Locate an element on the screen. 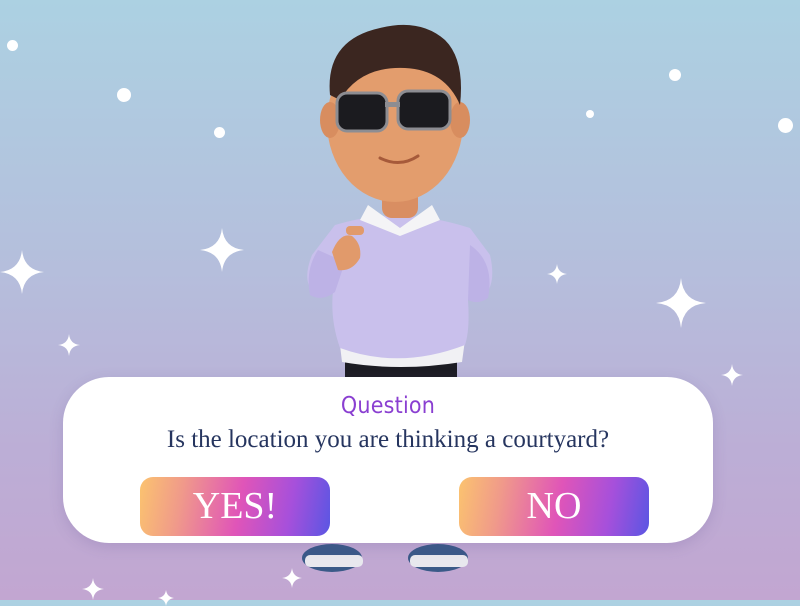 The image size is (800, 606). yes-button: YES! is located at coordinates (235, 506).